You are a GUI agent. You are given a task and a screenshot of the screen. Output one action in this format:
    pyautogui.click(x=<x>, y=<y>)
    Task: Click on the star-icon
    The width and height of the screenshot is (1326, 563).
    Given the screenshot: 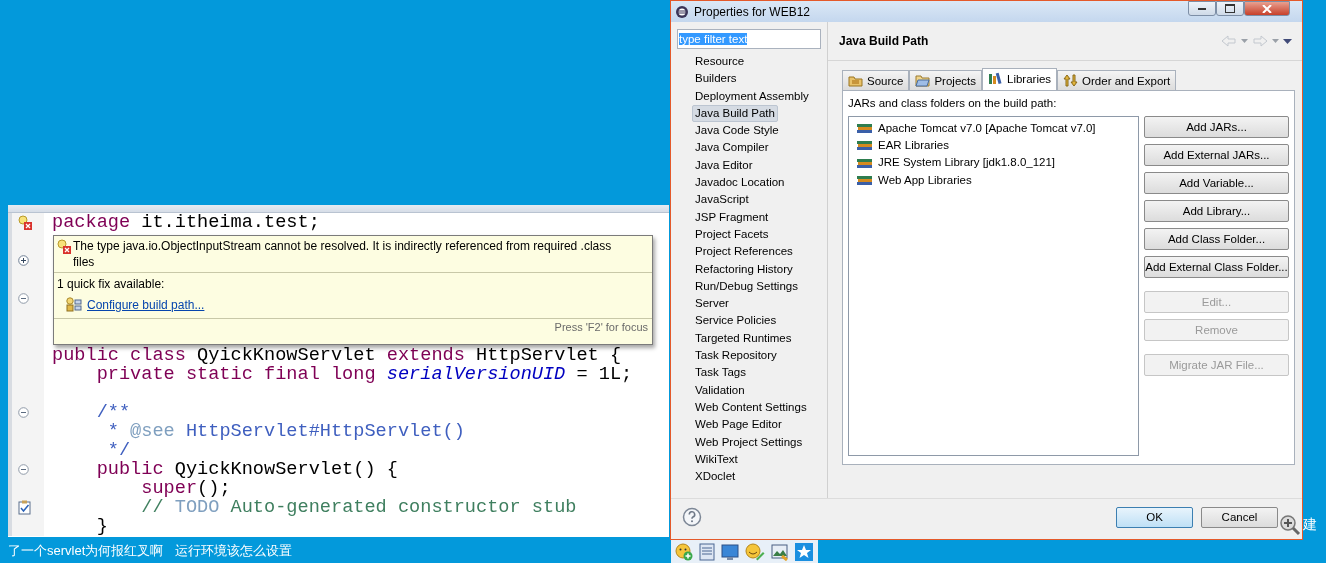 What is the action you would take?
    pyautogui.click(x=804, y=551)
    